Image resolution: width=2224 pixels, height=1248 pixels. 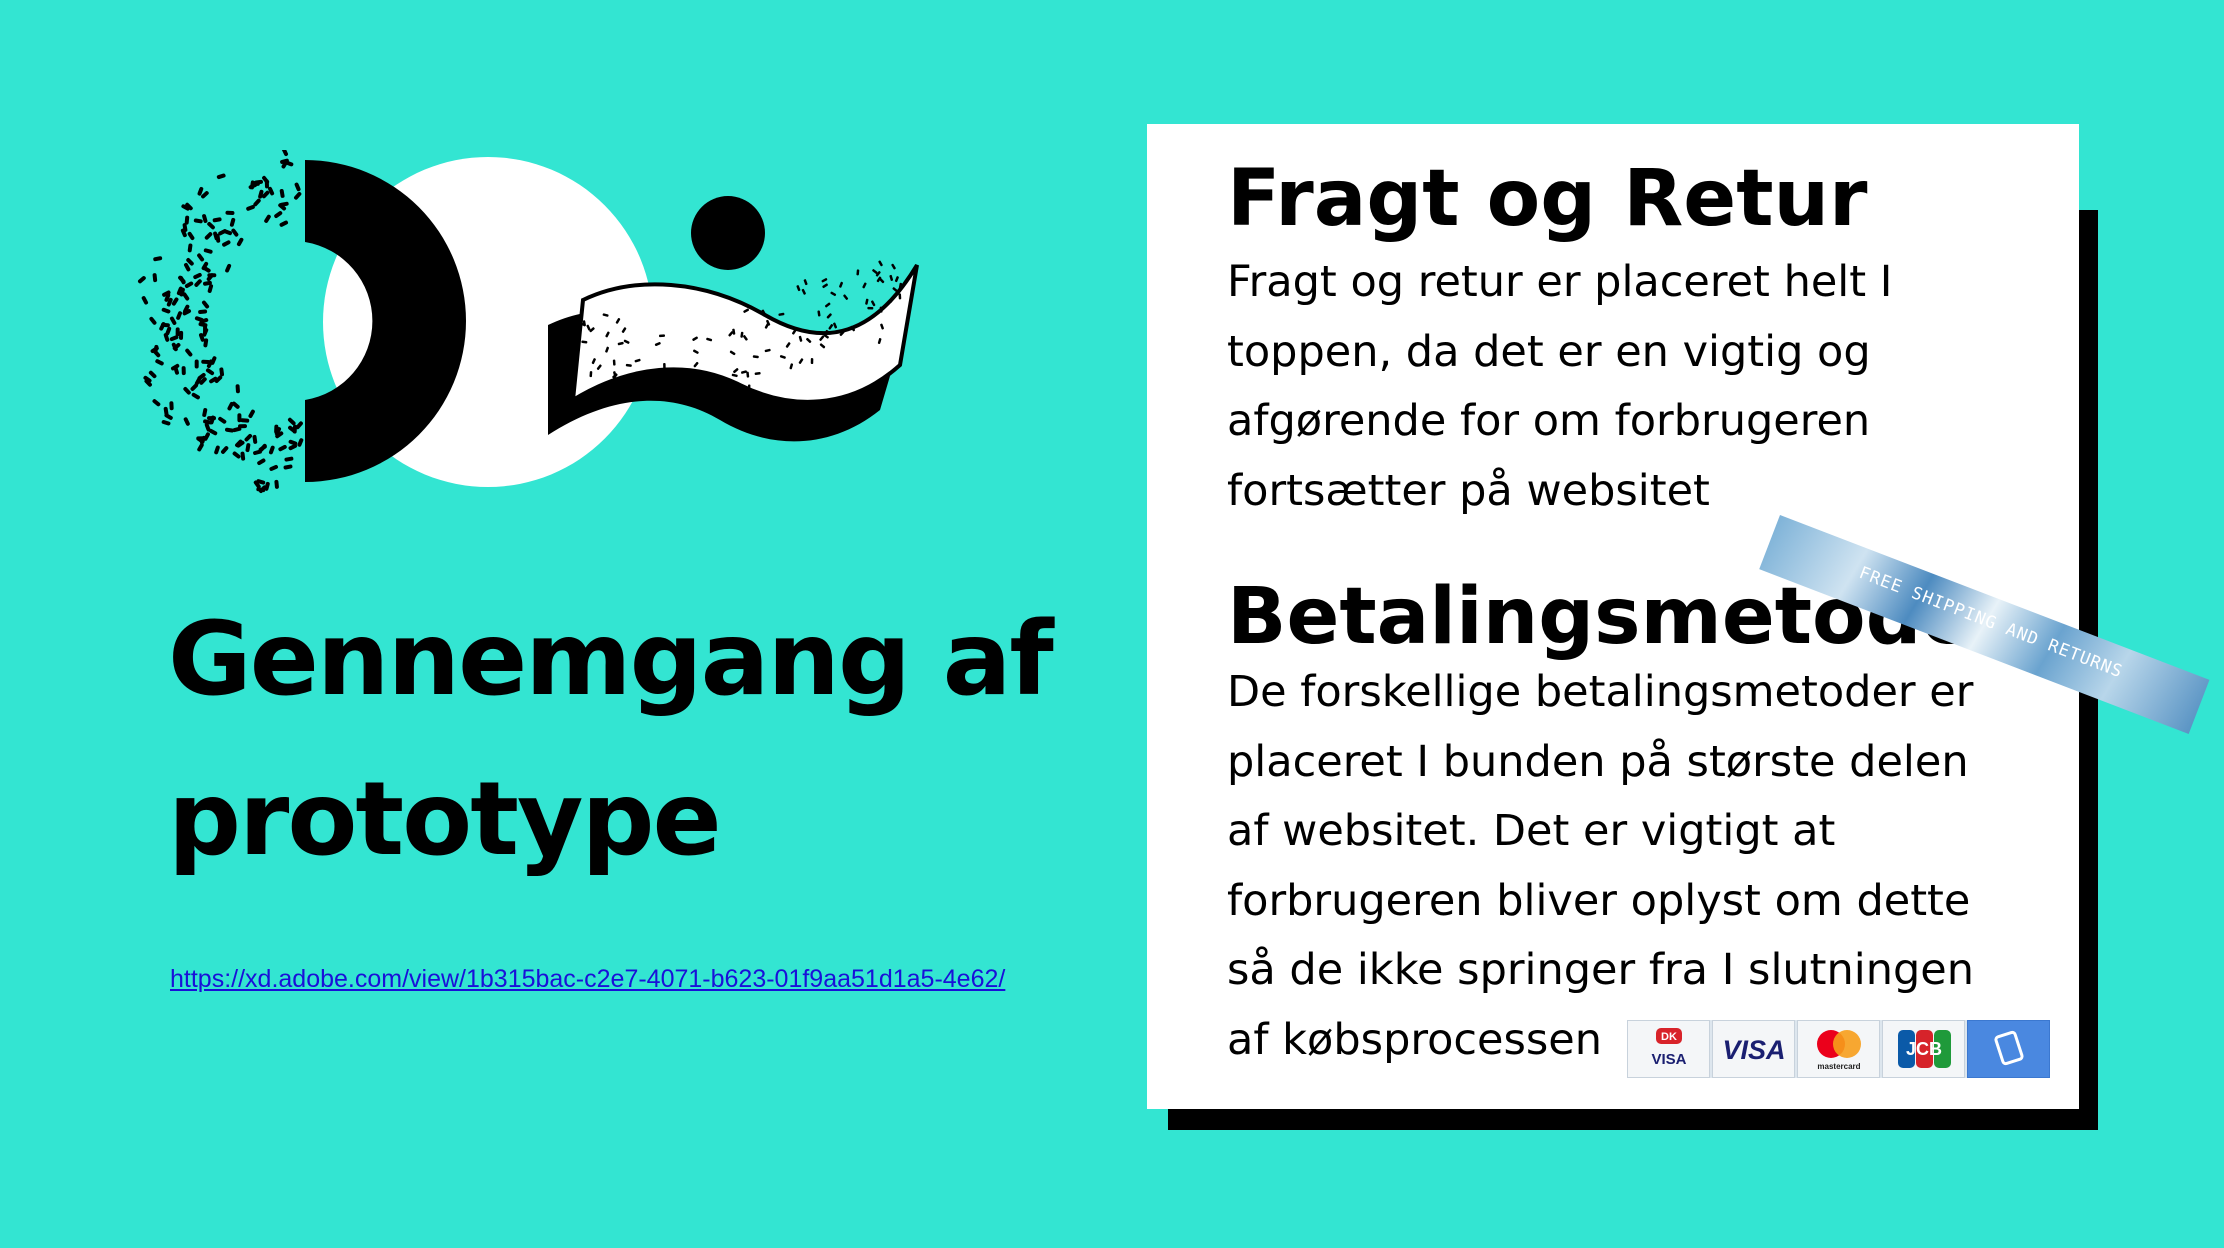 What do you see at coordinates (1549, 421) in the screenshot?
I see `fragt-line: afgørende for om forbrugeren` at bounding box center [1549, 421].